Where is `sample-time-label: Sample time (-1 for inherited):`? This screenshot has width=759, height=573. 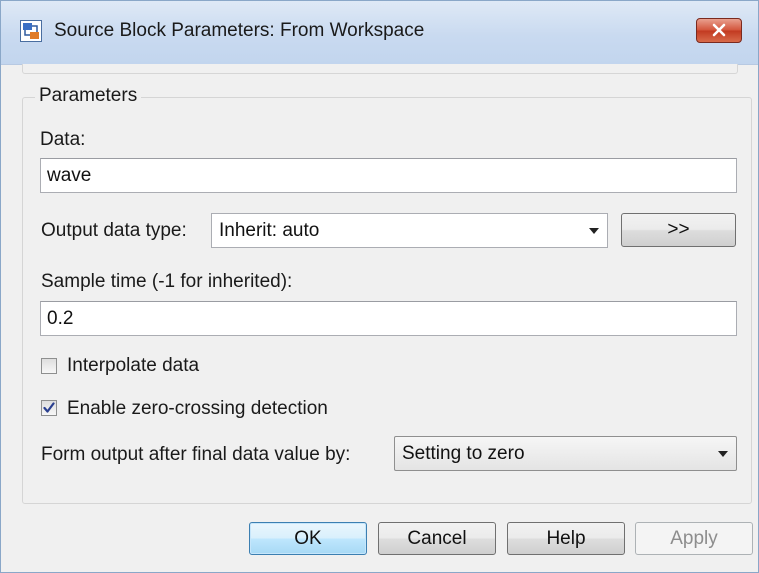 sample-time-label: Sample time (-1 for inherited): is located at coordinates (167, 281).